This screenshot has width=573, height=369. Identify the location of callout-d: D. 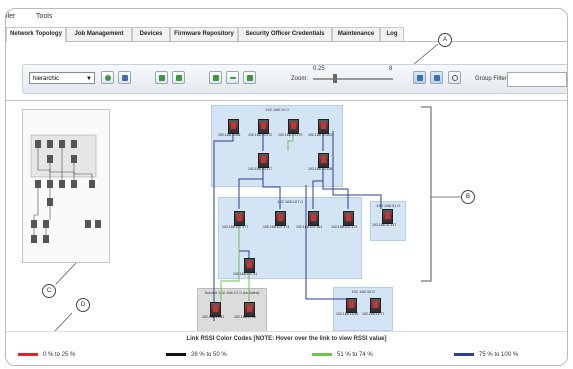
(83, 305).